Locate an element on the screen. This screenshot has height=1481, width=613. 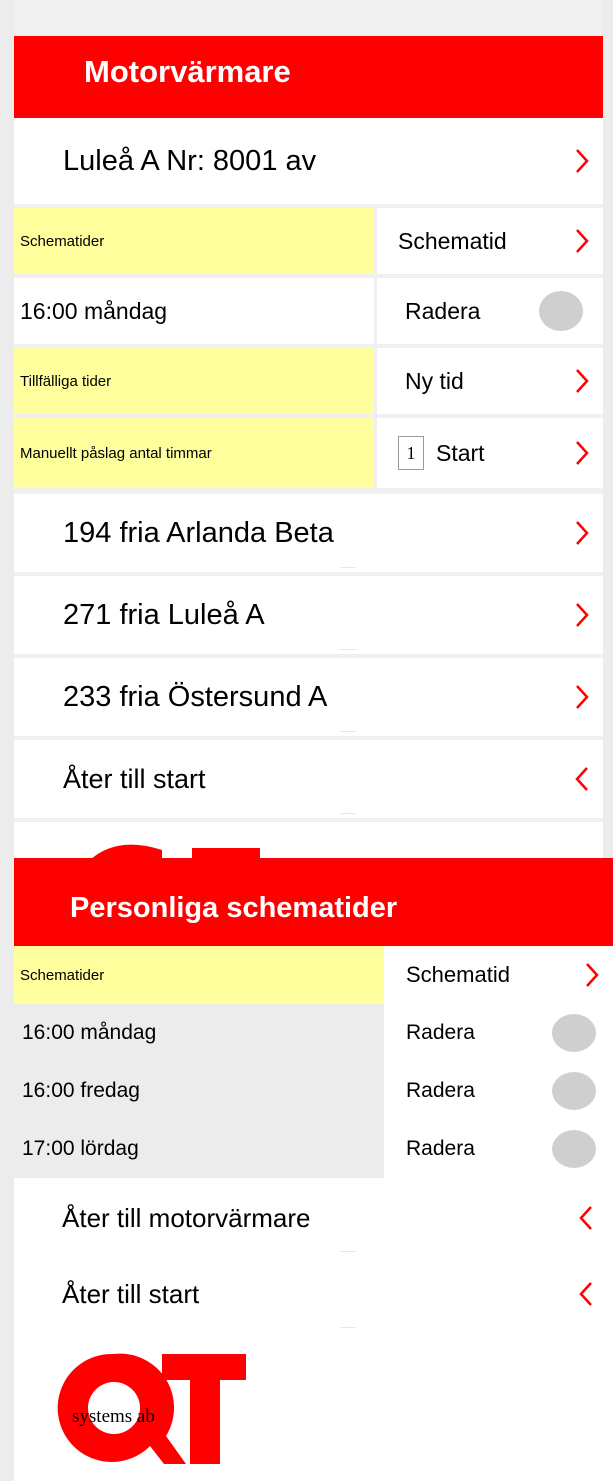
location-label: 271 fria Luleå A is located at coordinates (164, 614).